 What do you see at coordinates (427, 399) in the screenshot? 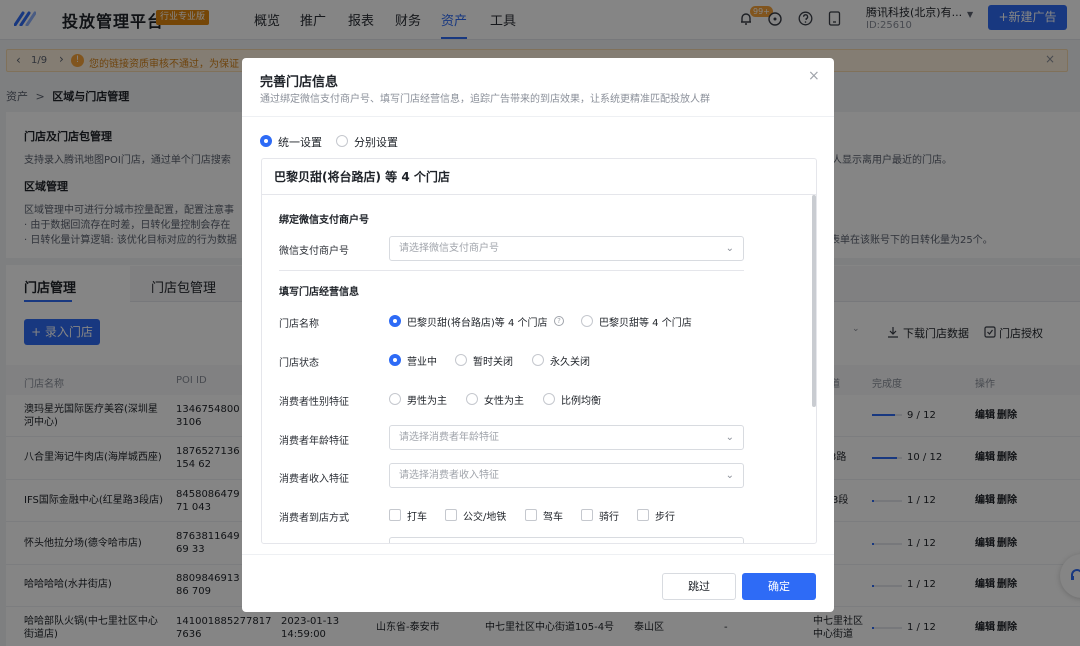
I see `gender-male-label: 男性为主` at bounding box center [427, 399].